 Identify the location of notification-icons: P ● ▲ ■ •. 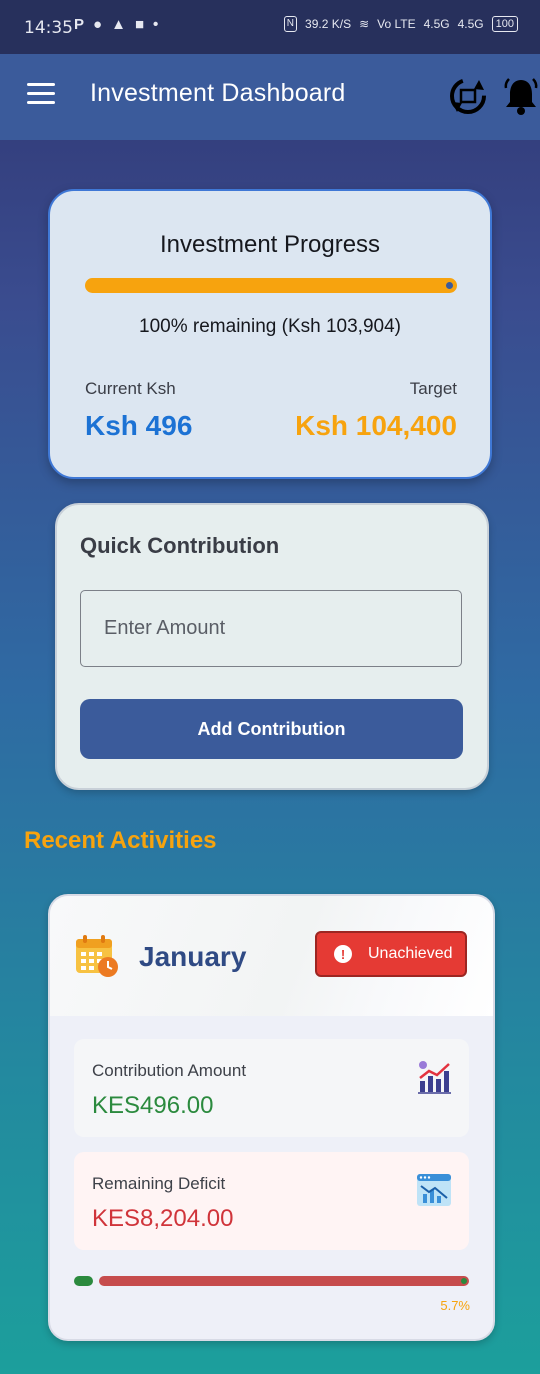
(116, 24).